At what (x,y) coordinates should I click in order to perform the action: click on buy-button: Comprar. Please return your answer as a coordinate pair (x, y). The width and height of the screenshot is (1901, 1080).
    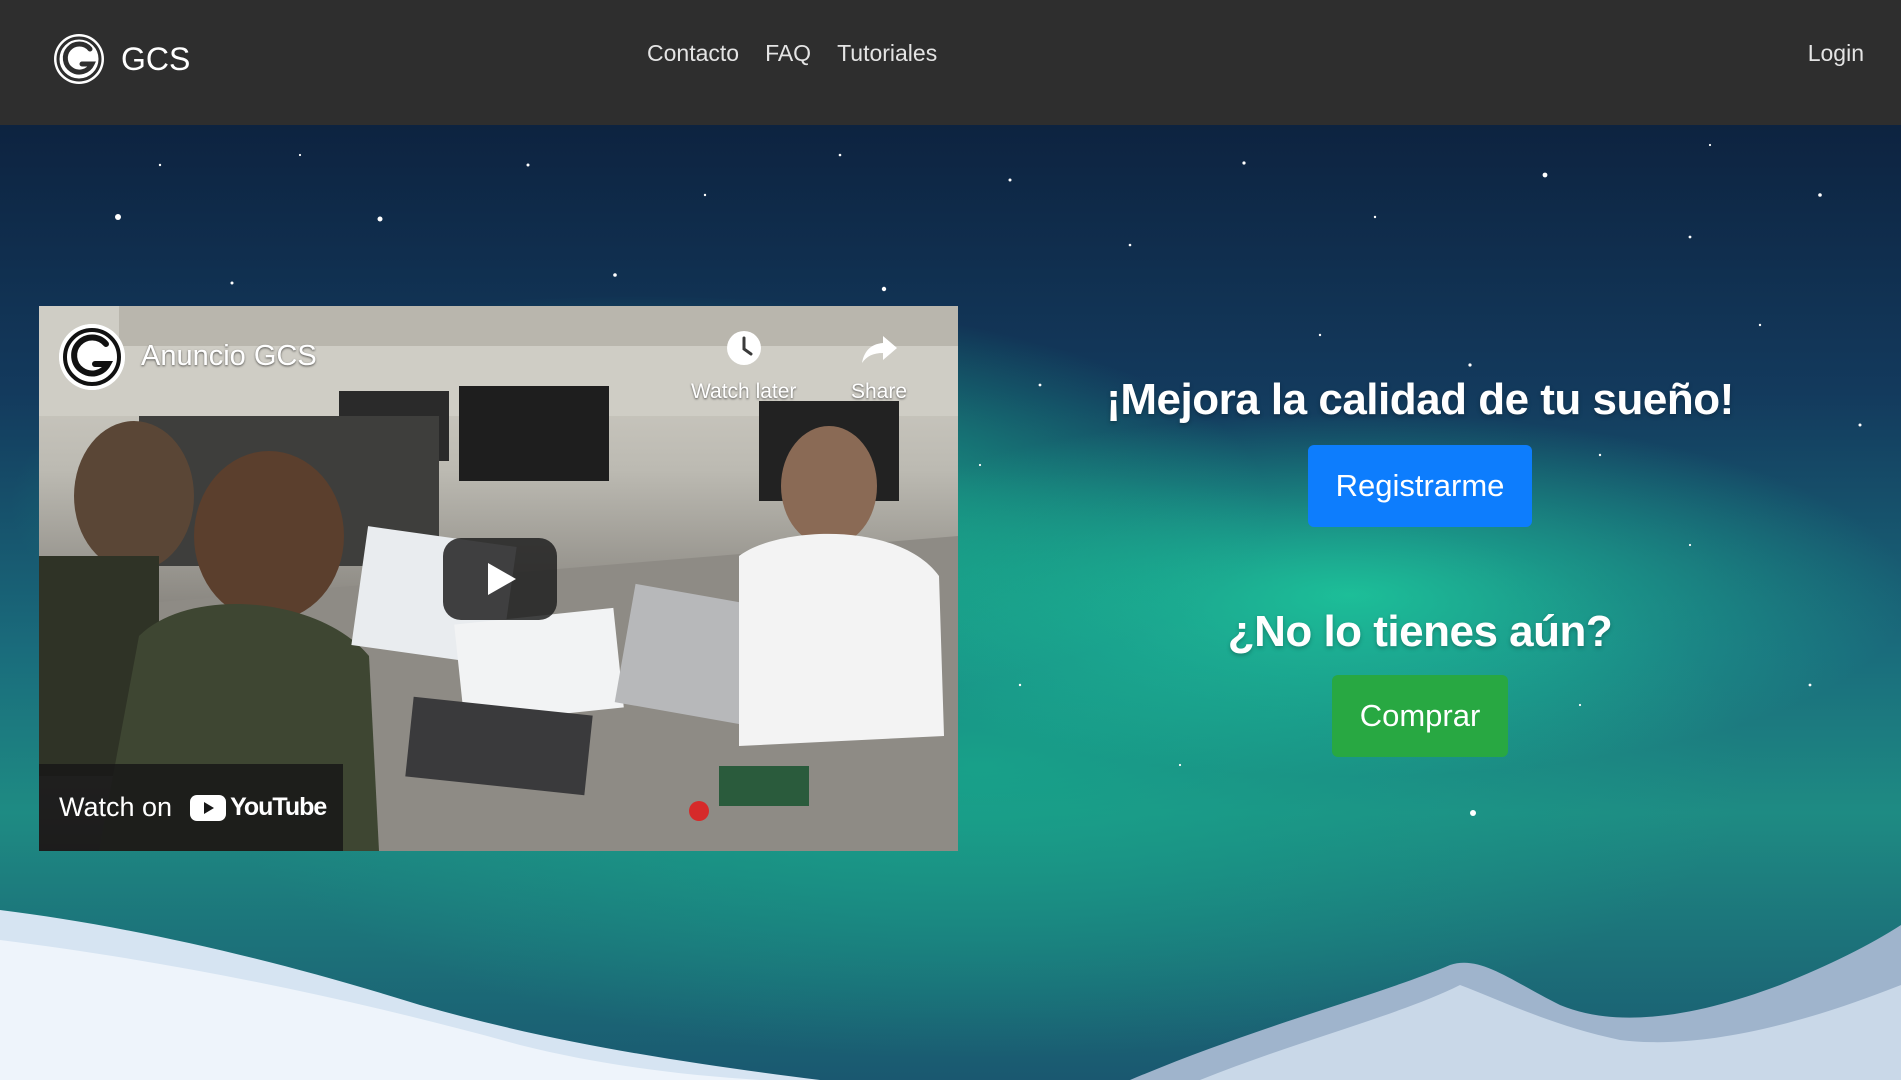
    Looking at the image, I should click on (1420, 716).